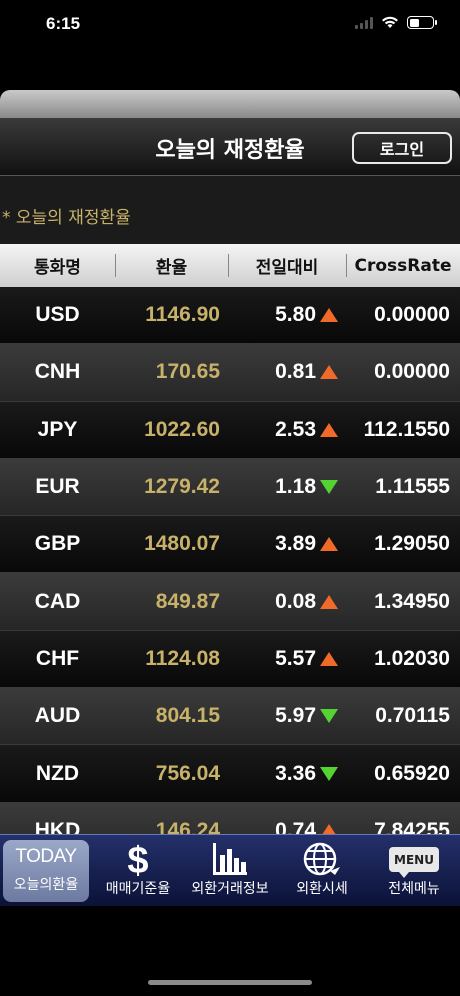  What do you see at coordinates (57, 826) in the screenshot?
I see `currency-code: HKD` at bounding box center [57, 826].